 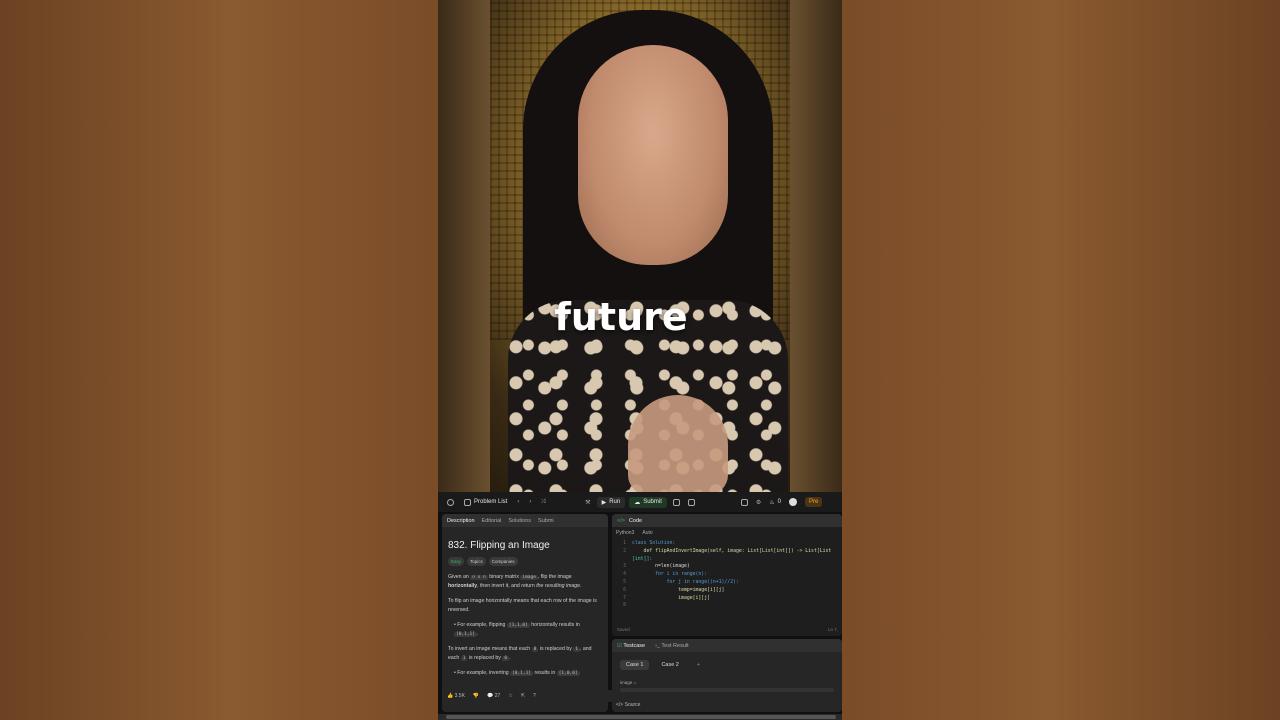 What do you see at coordinates (635, 521) in the screenshot?
I see `tab-code: Code` at bounding box center [635, 521].